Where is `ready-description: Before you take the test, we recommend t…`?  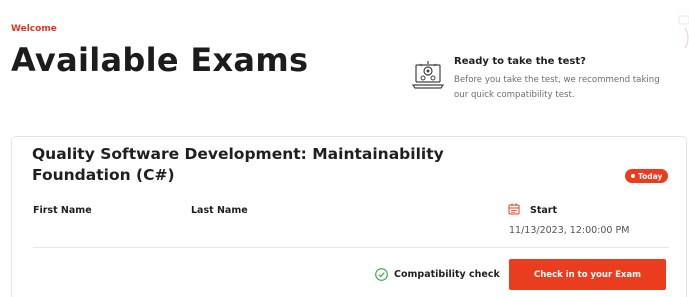
ready-description: Before you take the test, we recommend t… is located at coordinates (557, 87).